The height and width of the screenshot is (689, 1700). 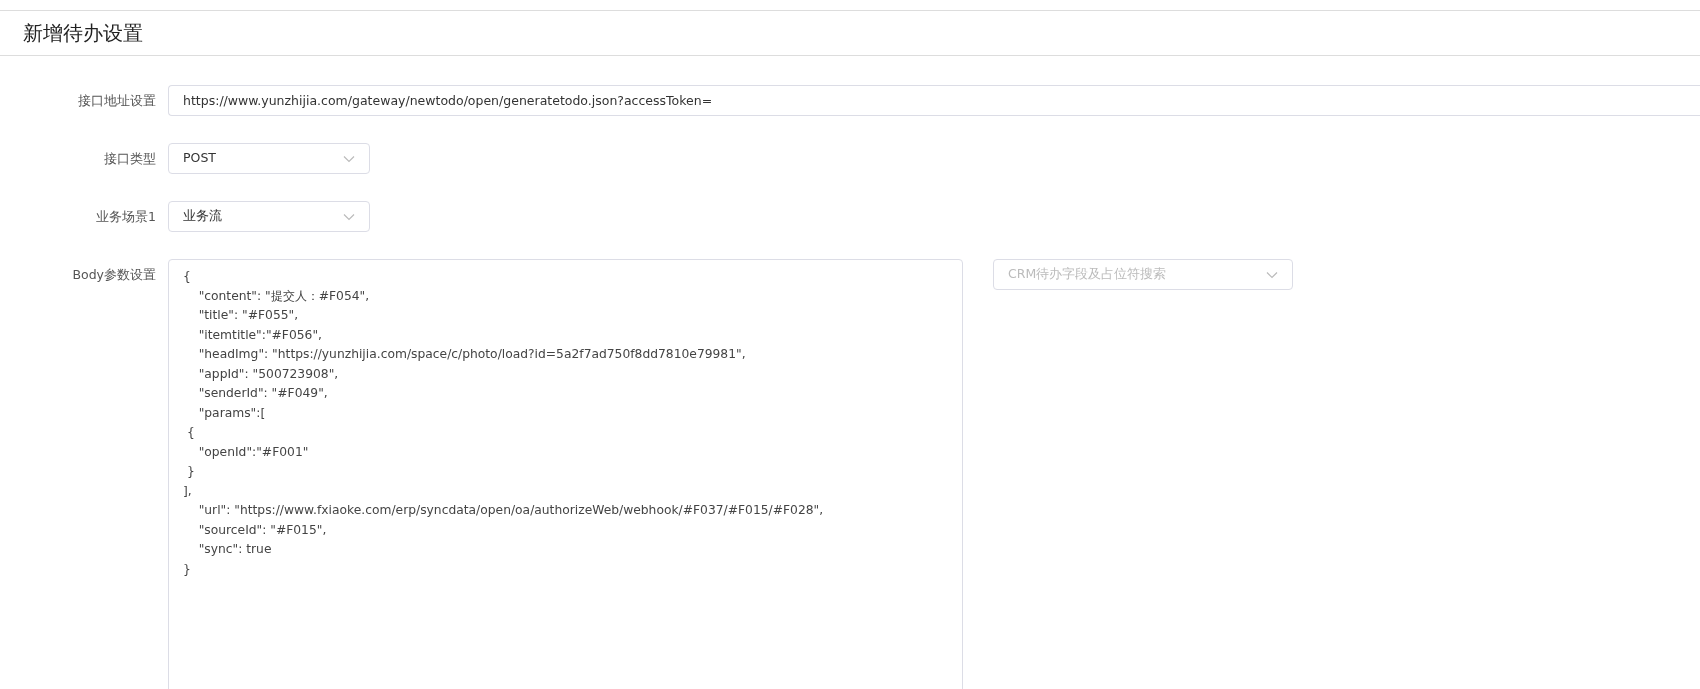 I want to click on page-title: 新增待办设置, so click(x=83, y=33).